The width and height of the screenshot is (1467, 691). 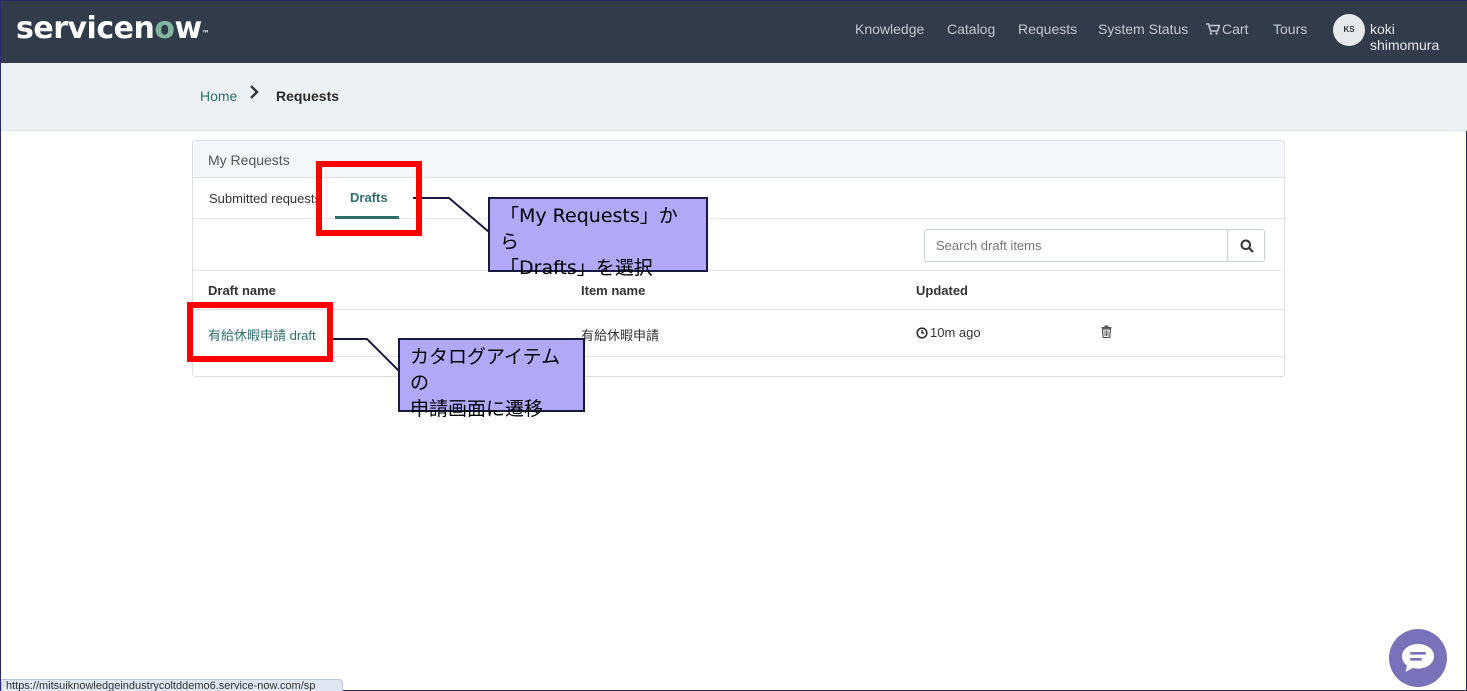 What do you see at coordinates (260, 332) in the screenshot?
I see `highlight-draft-link` at bounding box center [260, 332].